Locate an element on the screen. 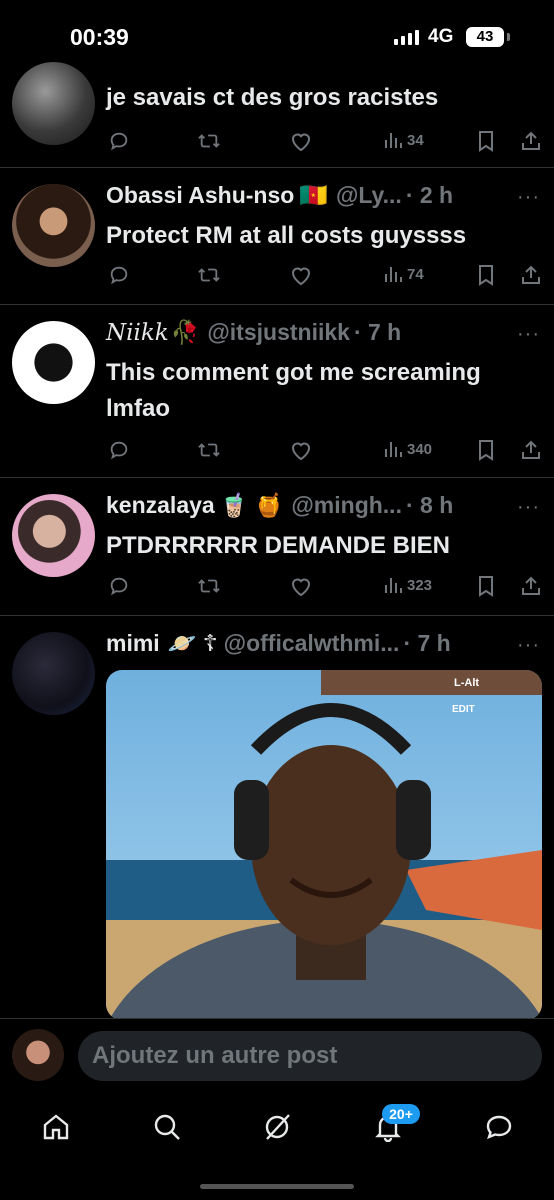 The width and height of the screenshot is (554, 1200). bottom-nav: 20+ is located at coordinates (277, 1148).